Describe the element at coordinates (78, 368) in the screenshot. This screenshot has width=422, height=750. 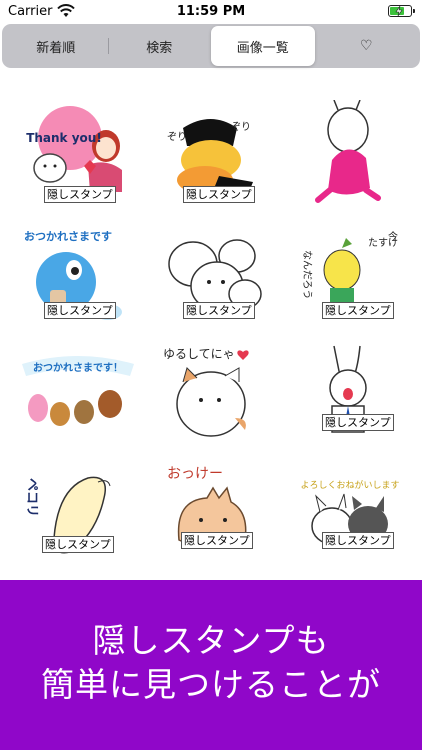
I see `svg-text: おつかれさまです！` at that location.